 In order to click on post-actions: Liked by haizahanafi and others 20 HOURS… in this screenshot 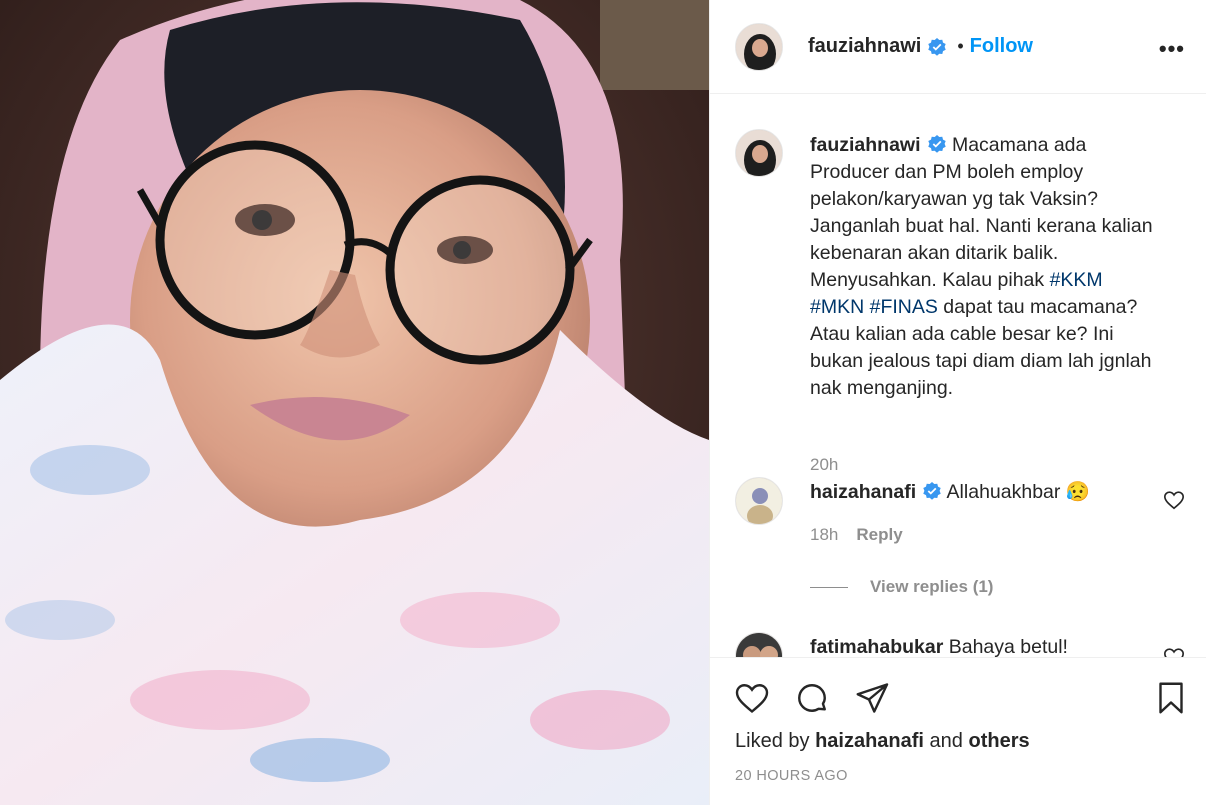, I will do `click(958, 731)`.